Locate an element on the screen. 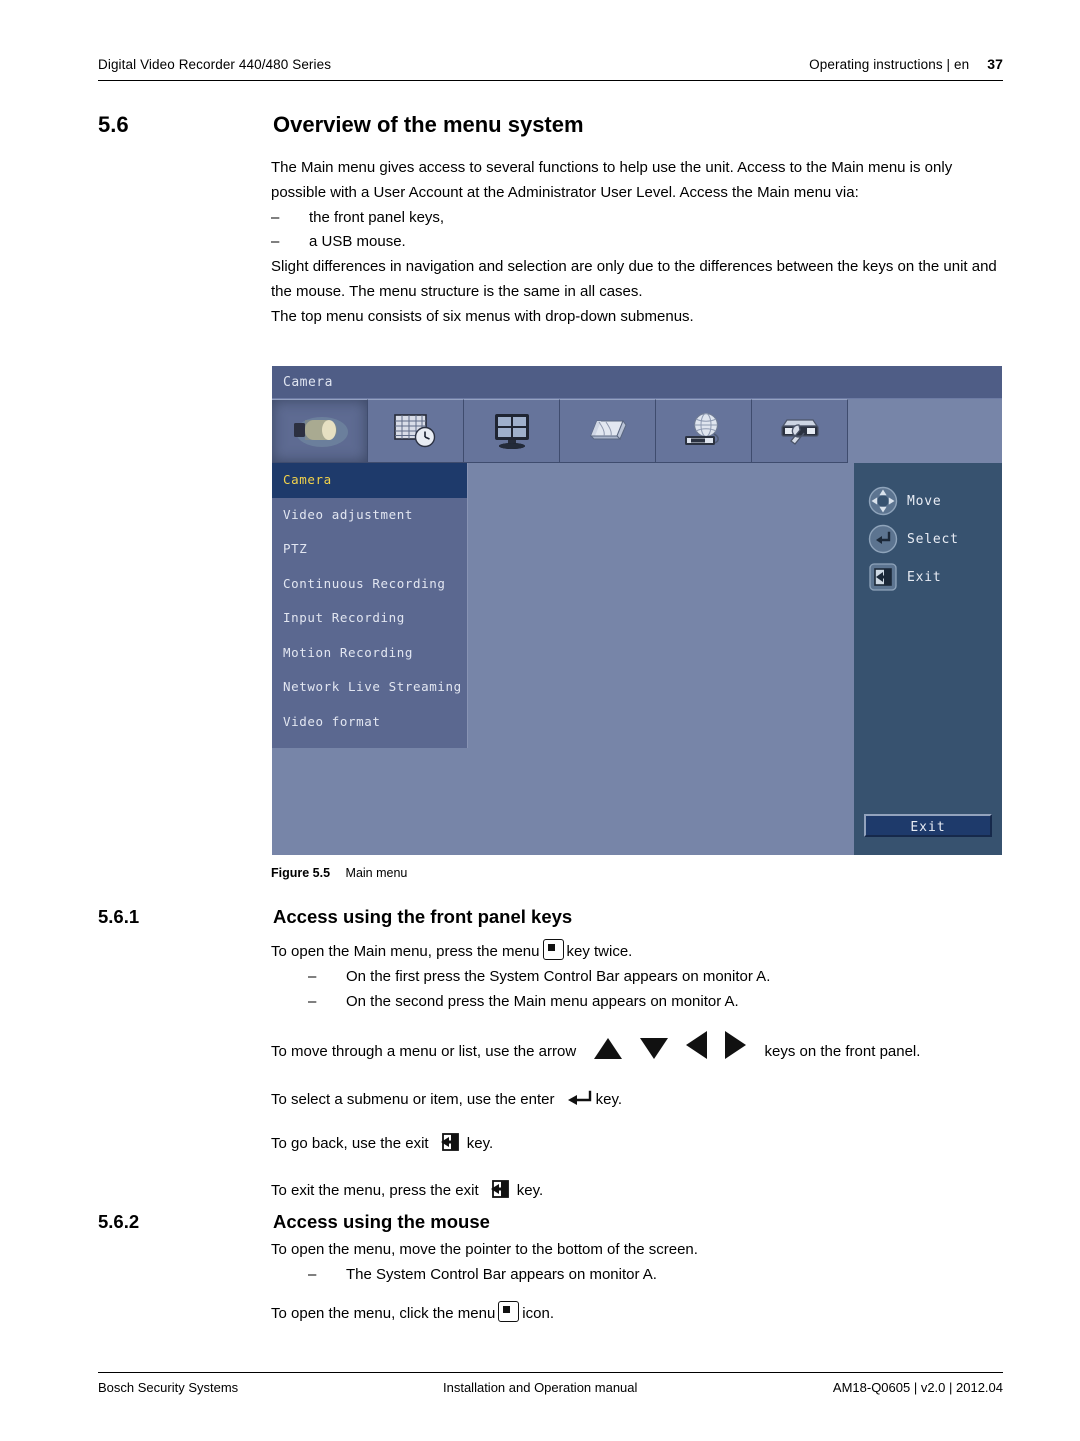  goback-key-instruction-b: key. is located at coordinates (480, 1143).